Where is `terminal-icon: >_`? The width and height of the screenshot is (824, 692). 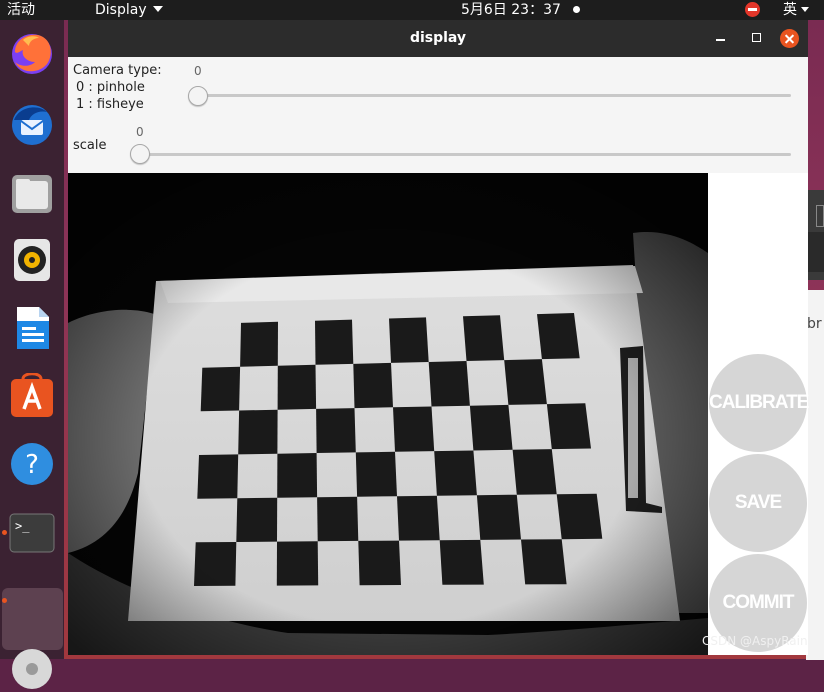
terminal-icon: >_ is located at coordinates (32, 533).